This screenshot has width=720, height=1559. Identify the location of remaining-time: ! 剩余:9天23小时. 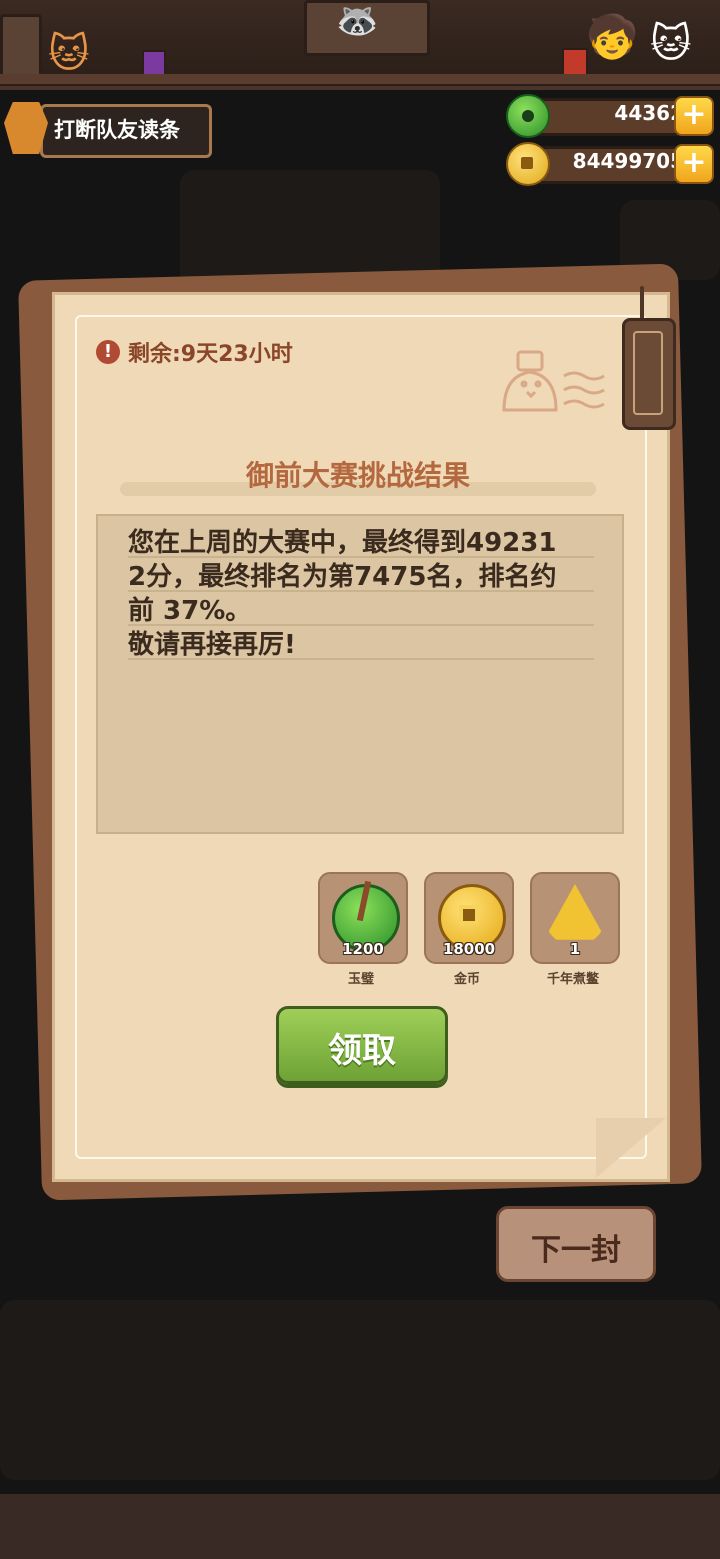
(194, 352).